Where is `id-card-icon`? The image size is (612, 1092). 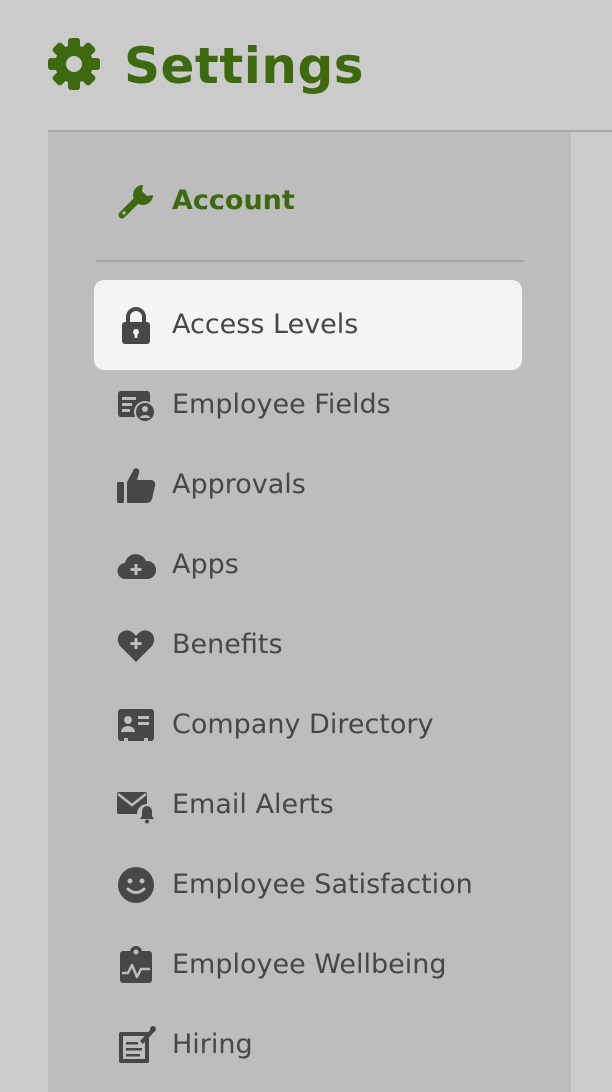
id-card-icon is located at coordinates (136, 725).